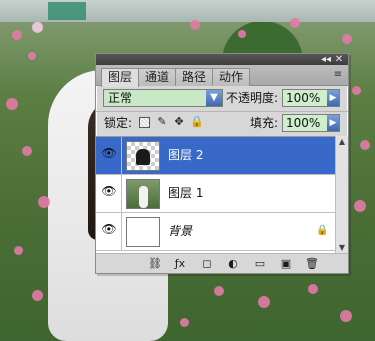 The width and height of the screenshot is (375, 341). I want to click on new-group-icon: ▭, so click(260, 264).